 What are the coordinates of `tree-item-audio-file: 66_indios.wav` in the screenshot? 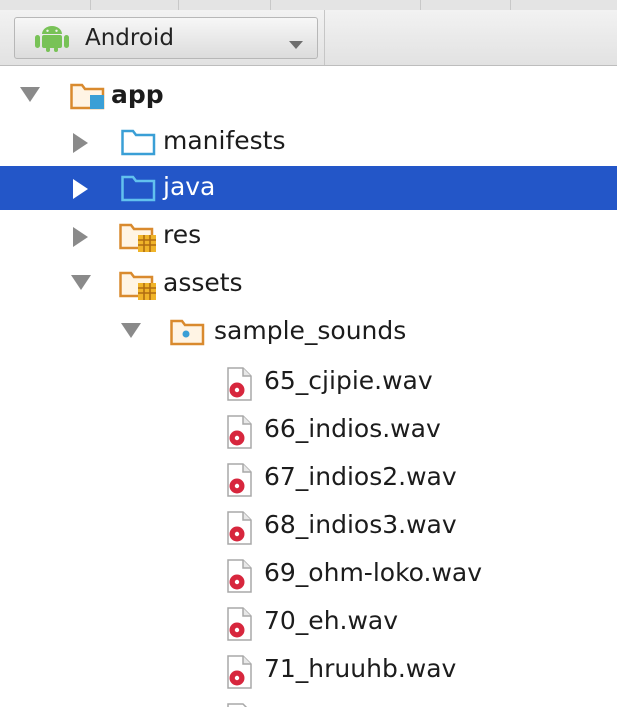 It's located at (308, 430).